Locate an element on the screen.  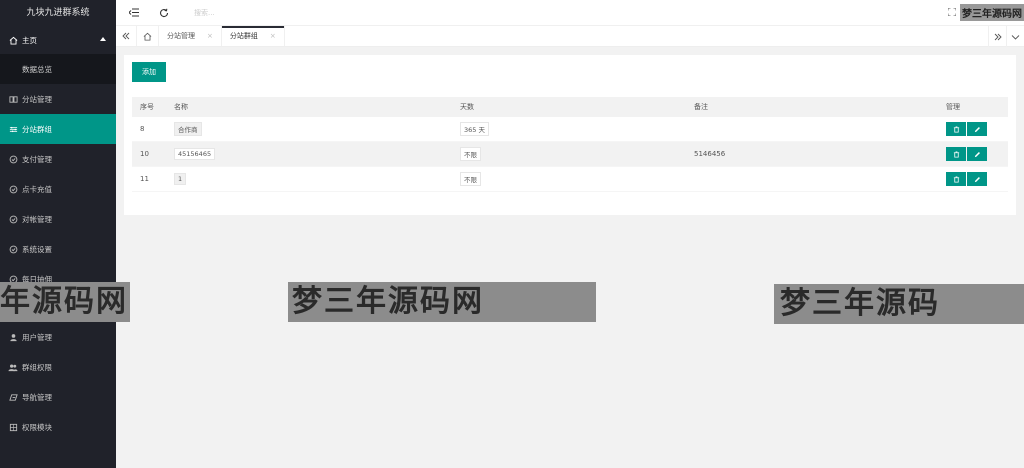
sidebar-item-home: 主页 is located at coordinates (58, 40).